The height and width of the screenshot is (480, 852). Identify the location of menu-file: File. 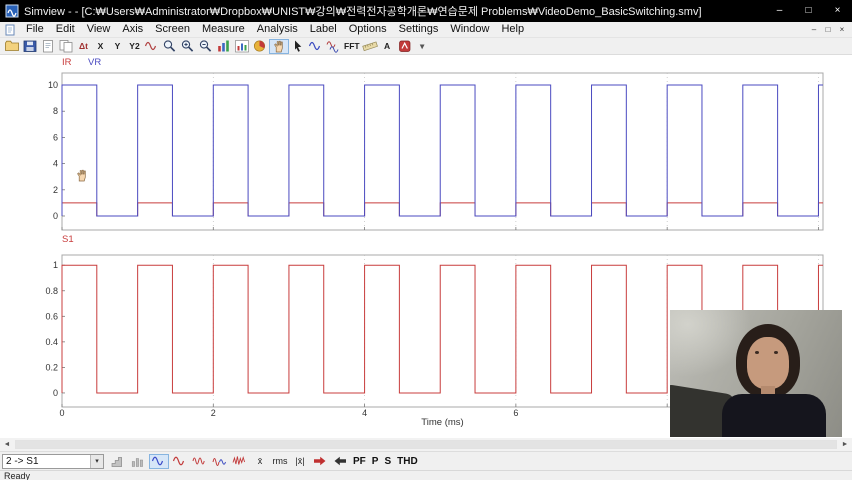
(35, 29).